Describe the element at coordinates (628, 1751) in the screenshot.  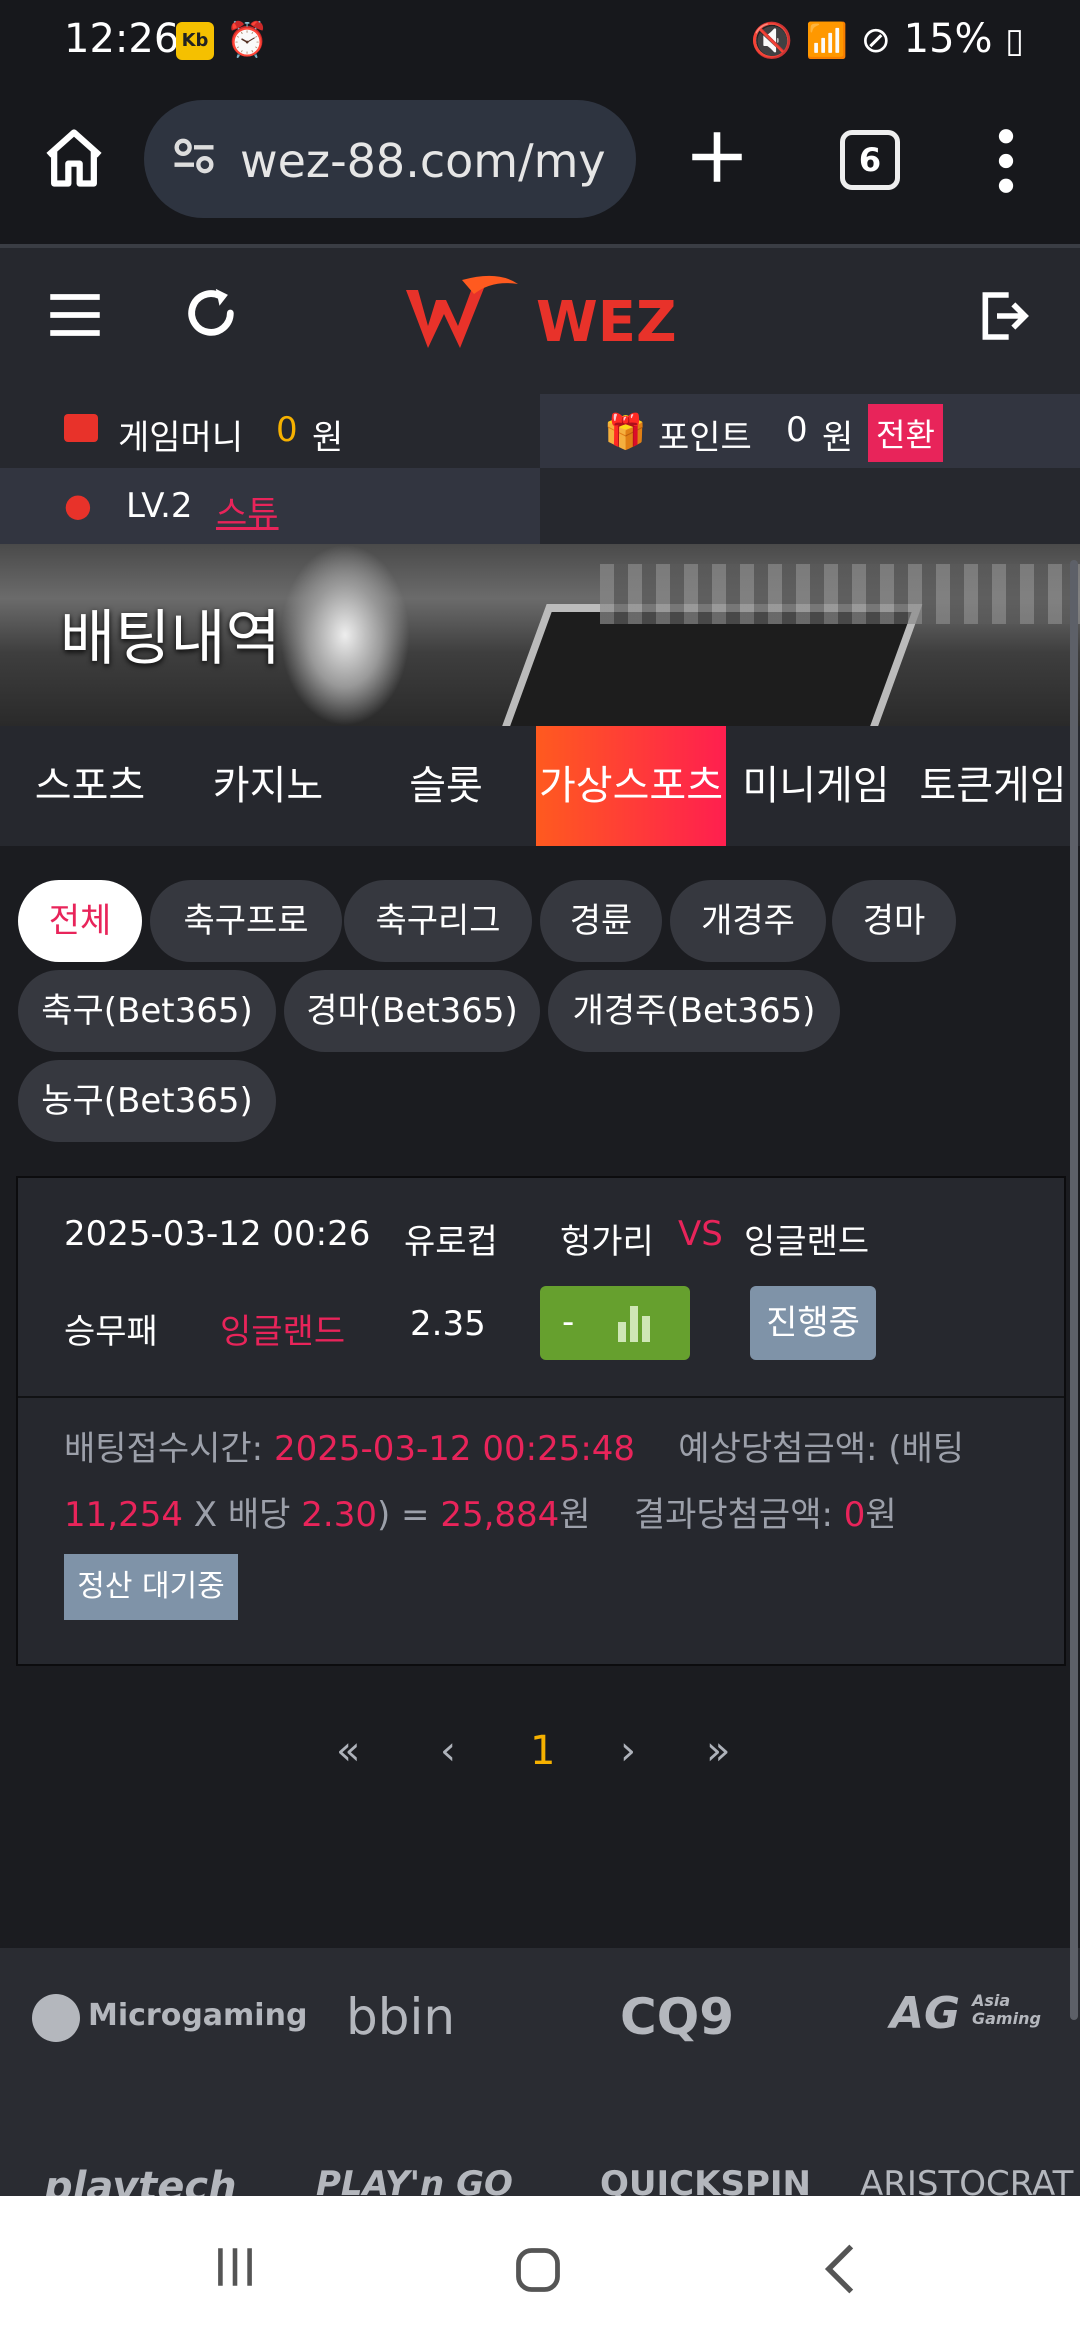
I see `next-page-button: ›` at that location.